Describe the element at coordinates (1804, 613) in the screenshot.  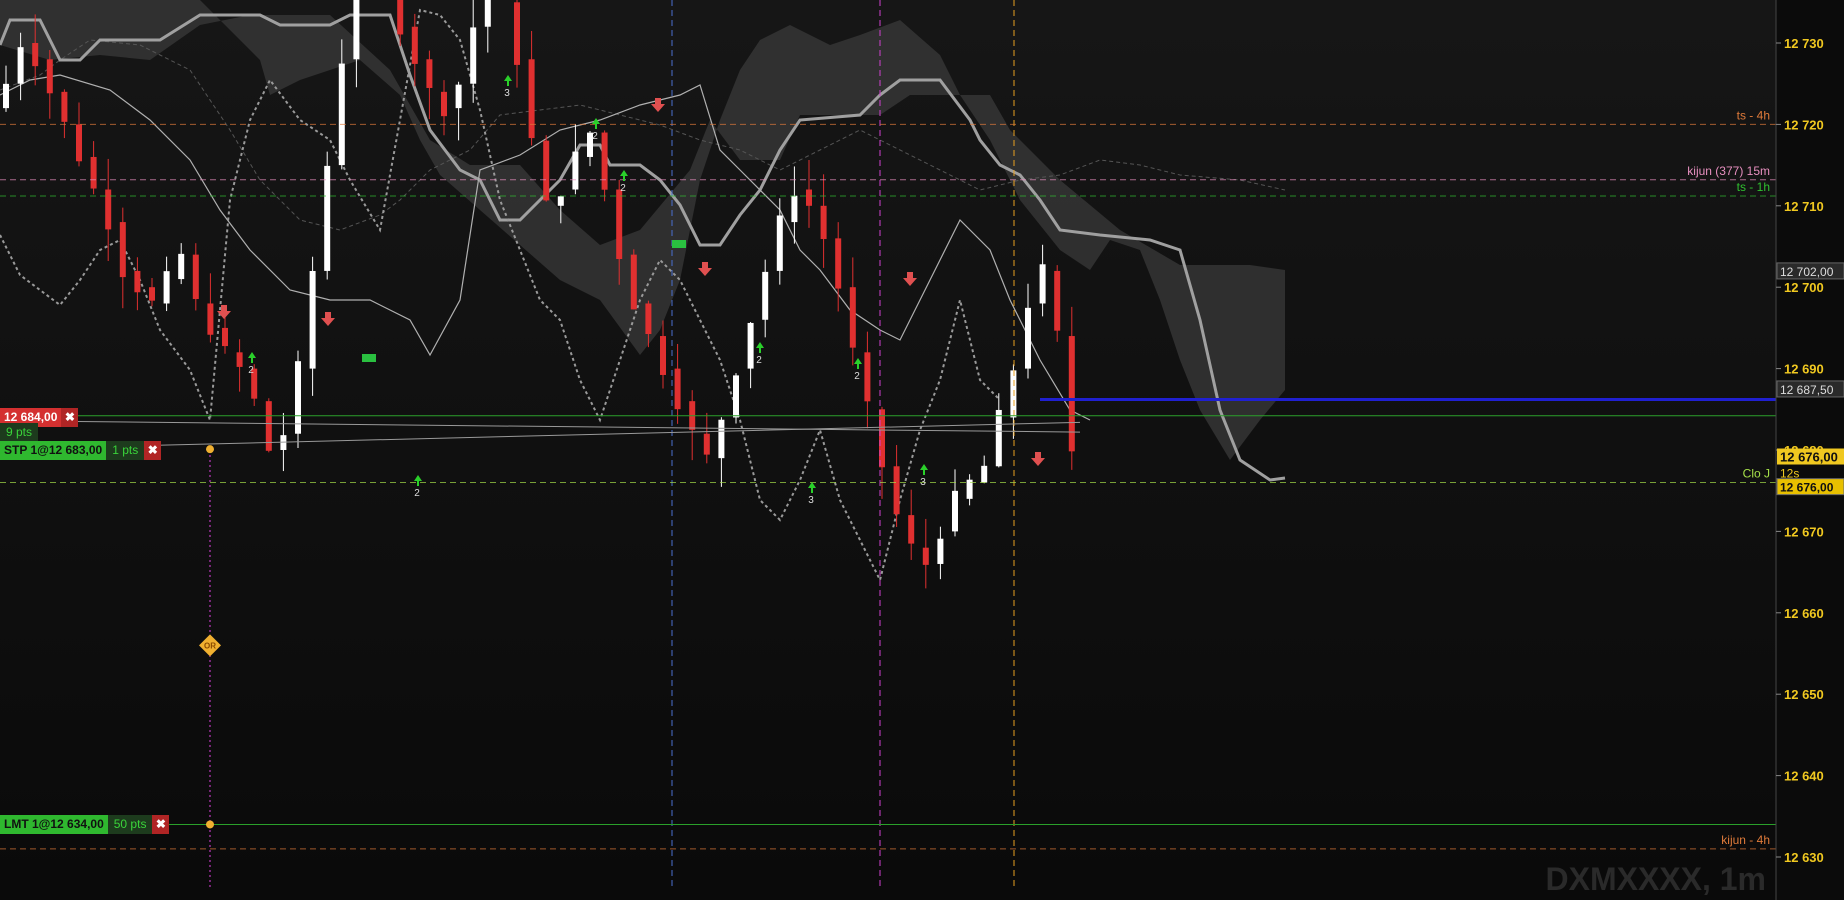
I see `axis-tick-label: 12 660` at that location.